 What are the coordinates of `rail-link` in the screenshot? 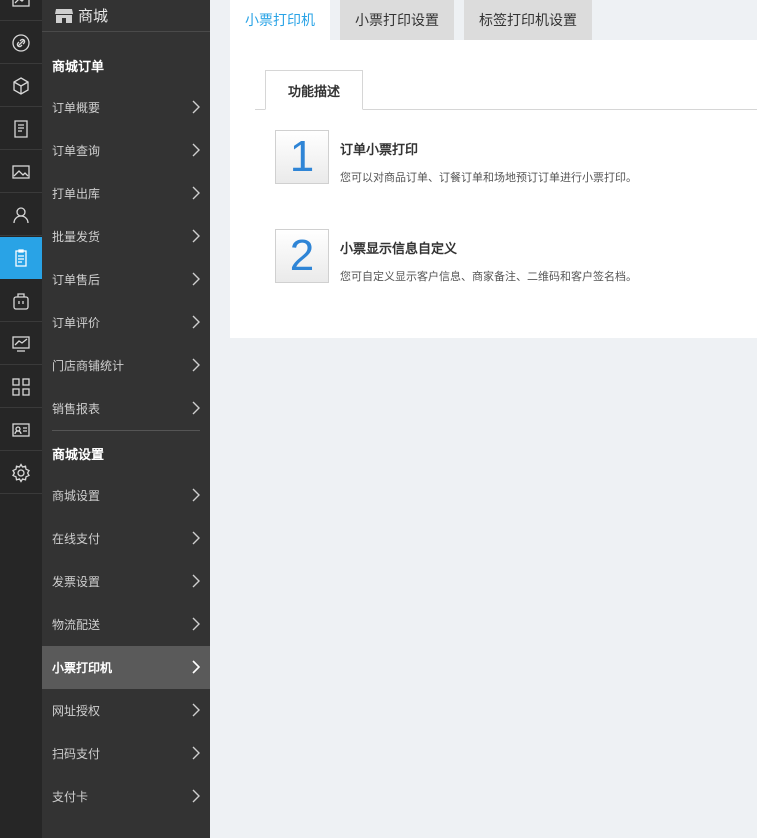 It's located at (21, 43).